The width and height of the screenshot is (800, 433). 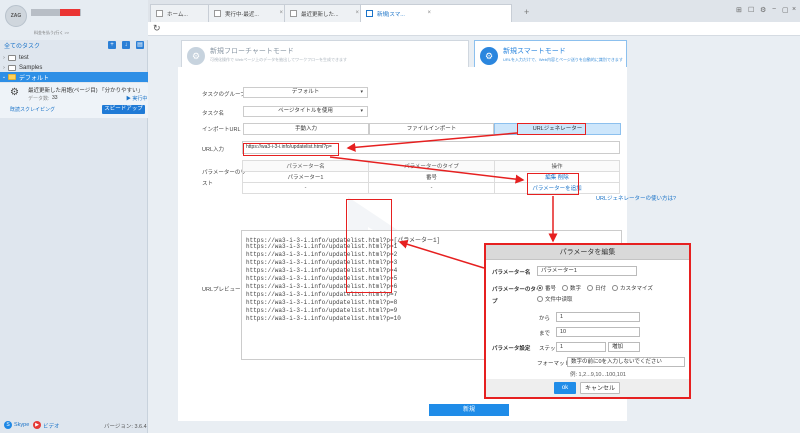 I want to click on cancel-button: キャンセル, so click(x=600, y=388).